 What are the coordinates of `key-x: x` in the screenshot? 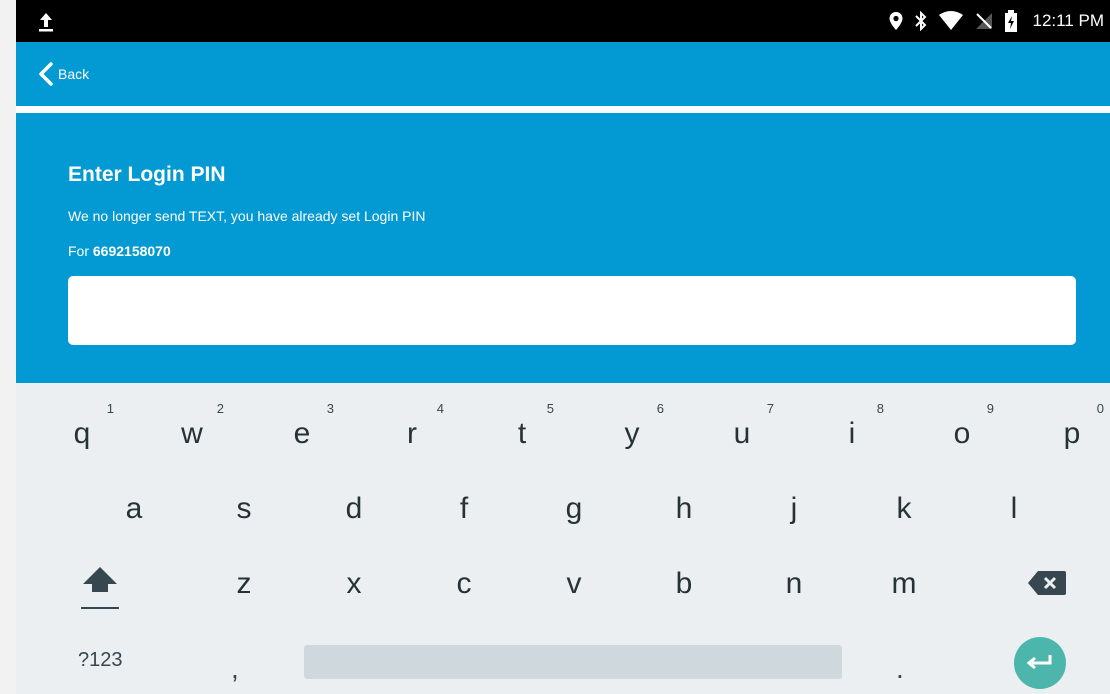 It's located at (354, 584).